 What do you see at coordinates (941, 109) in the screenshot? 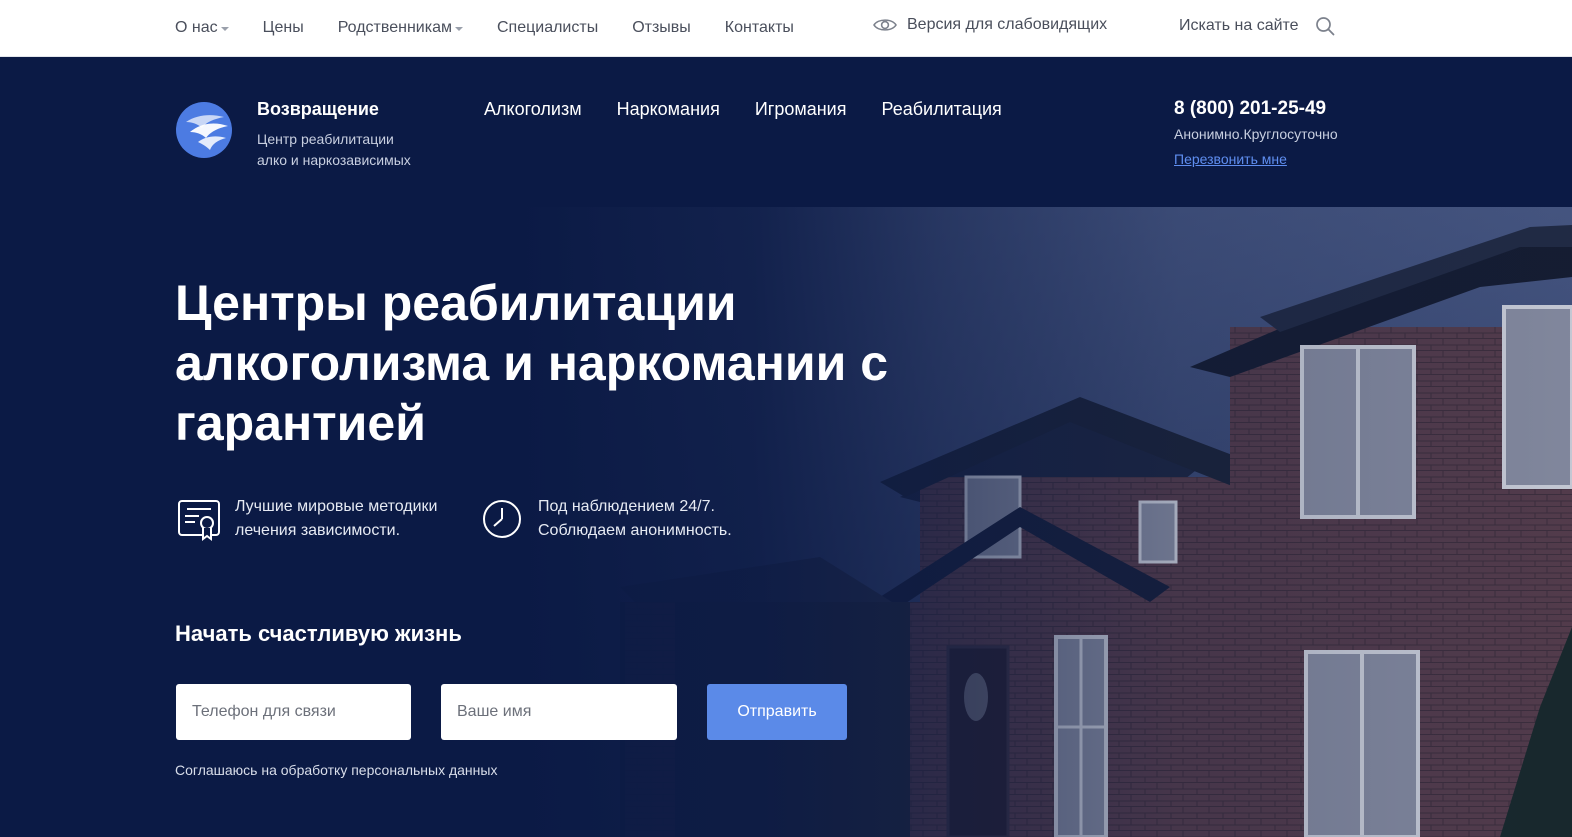
I see `nav-rehabilitation: Реабилитация` at bounding box center [941, 109].